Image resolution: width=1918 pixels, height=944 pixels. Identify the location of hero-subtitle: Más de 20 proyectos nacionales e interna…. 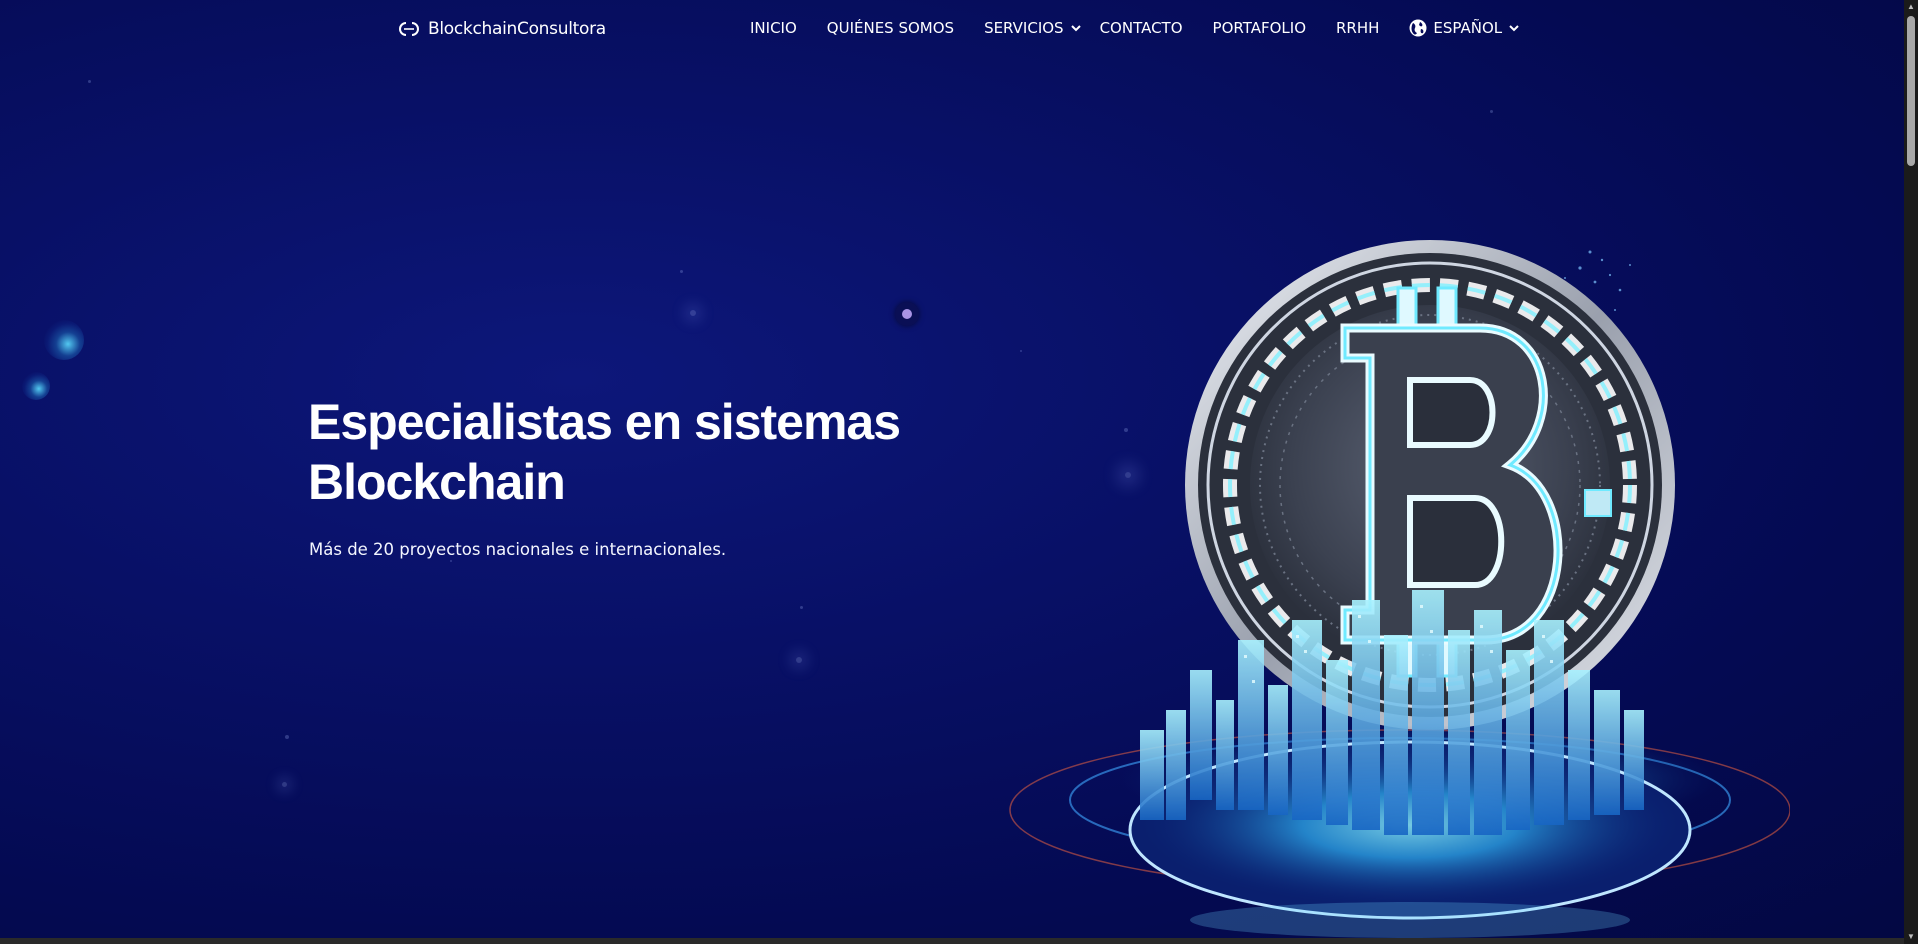
(518, 549).